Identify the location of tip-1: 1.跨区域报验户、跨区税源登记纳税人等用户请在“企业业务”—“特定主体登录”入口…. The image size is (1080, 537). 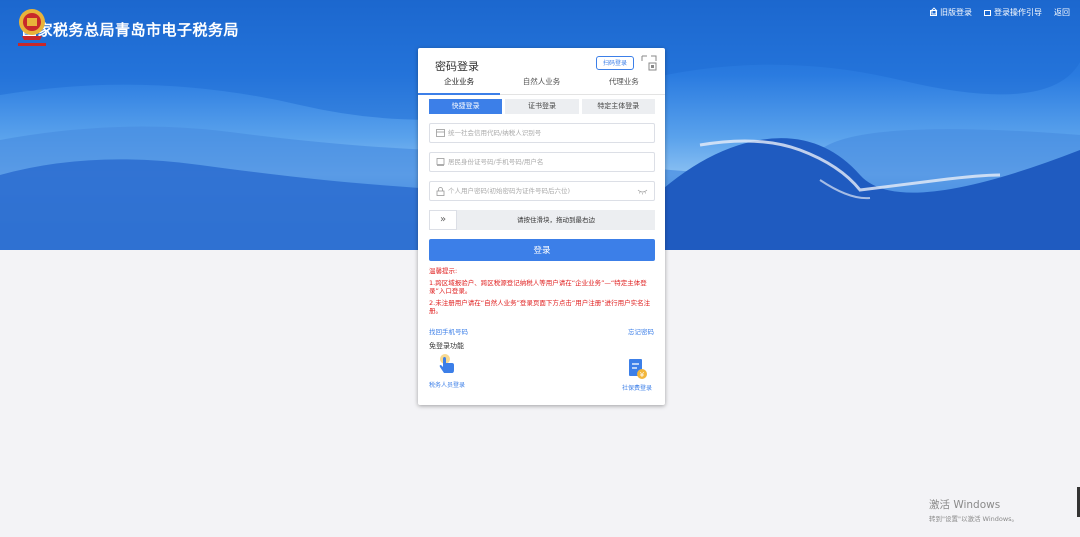
(538, 287).